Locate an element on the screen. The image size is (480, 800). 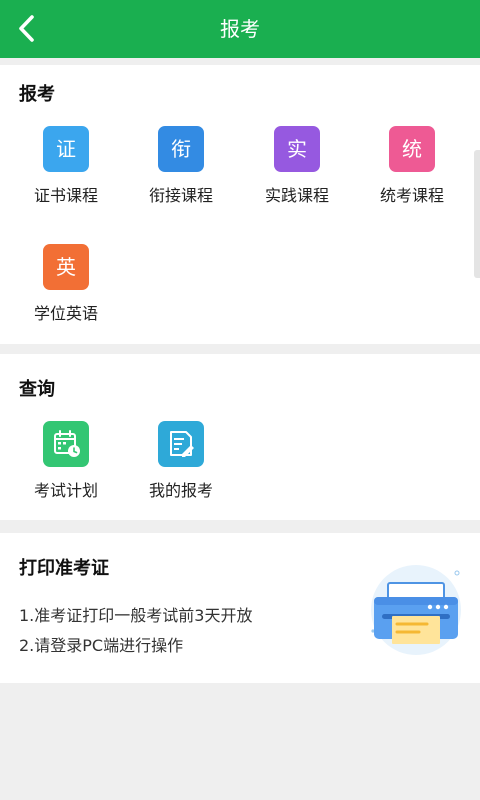
top-app-bar: 报考 is located at coordinates (240, 29).